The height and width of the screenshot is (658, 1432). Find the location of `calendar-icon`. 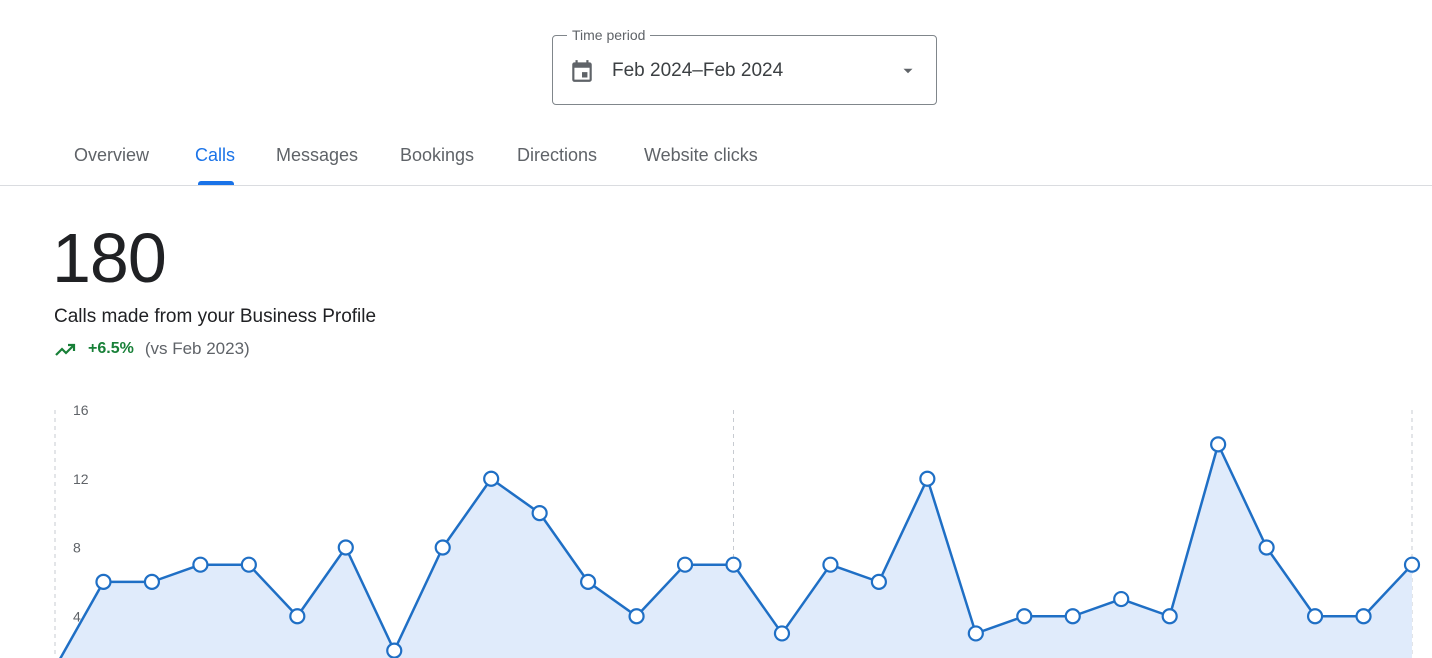

calendar-icon is located at coordinates (582, 71).